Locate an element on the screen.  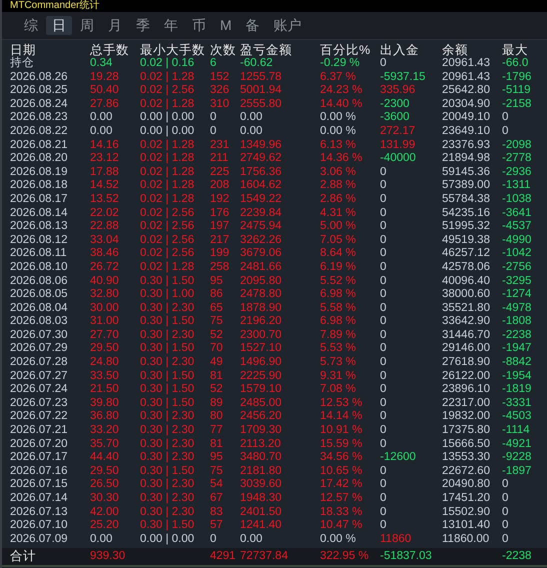
table-cell-text: -66.0 is located at coordinates (516, 64).